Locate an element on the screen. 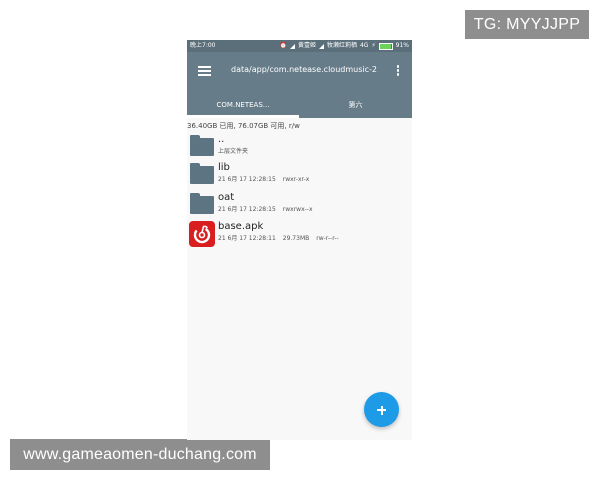 This screenshot has width=600, height=480. battery-icon is located at coordinates (385, 46).